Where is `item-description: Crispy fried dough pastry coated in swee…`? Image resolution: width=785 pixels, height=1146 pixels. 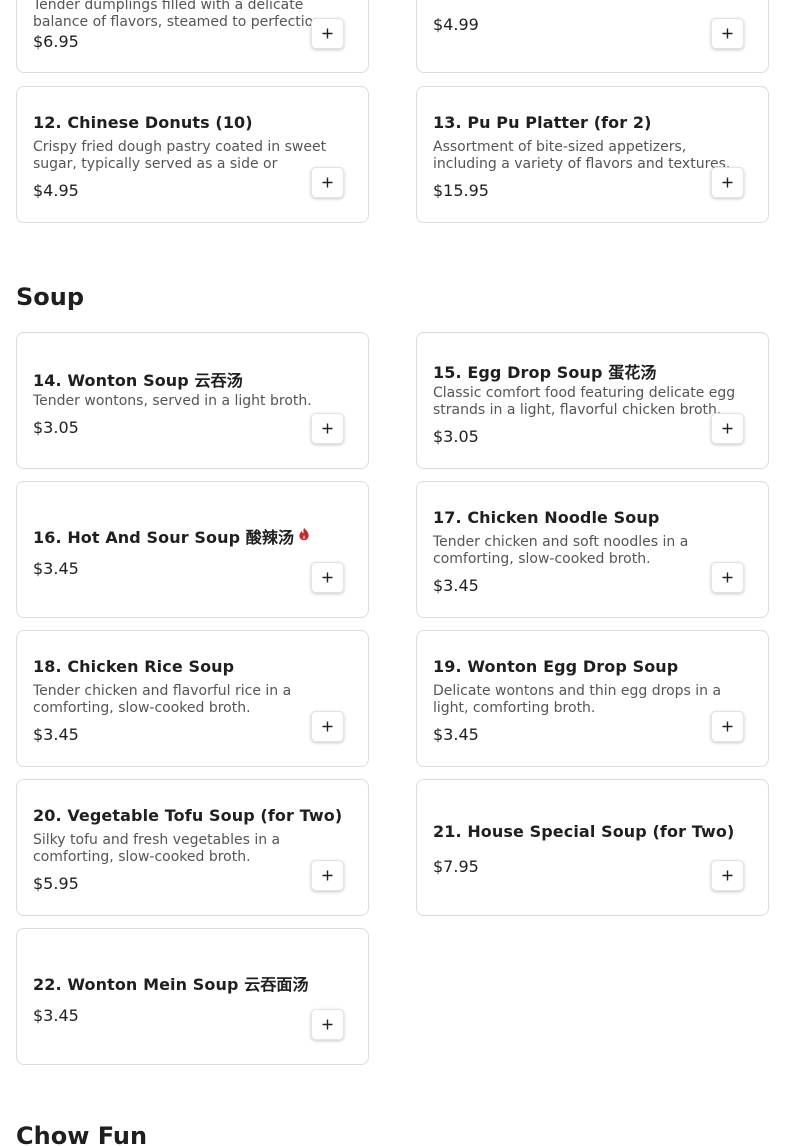 item-description: Crispy fried dough pastry coated in swee… is located at coordinates (180, 155).